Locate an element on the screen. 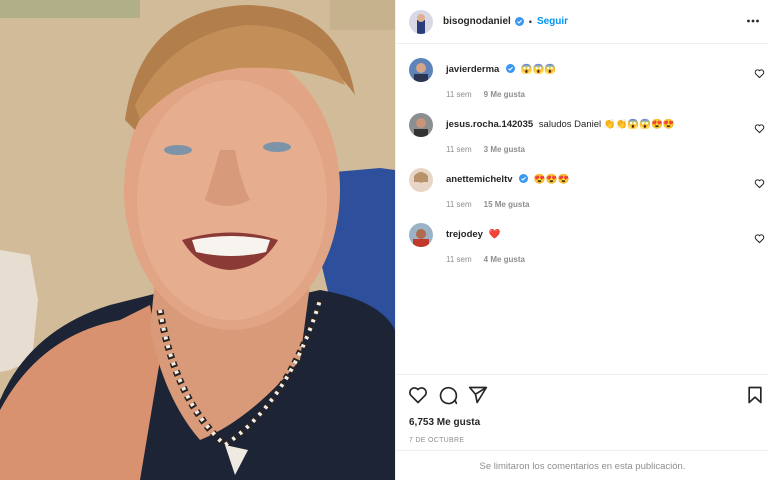 This screenshot has width=768, height=480. author-avatar is located at coordinates (421, 21).